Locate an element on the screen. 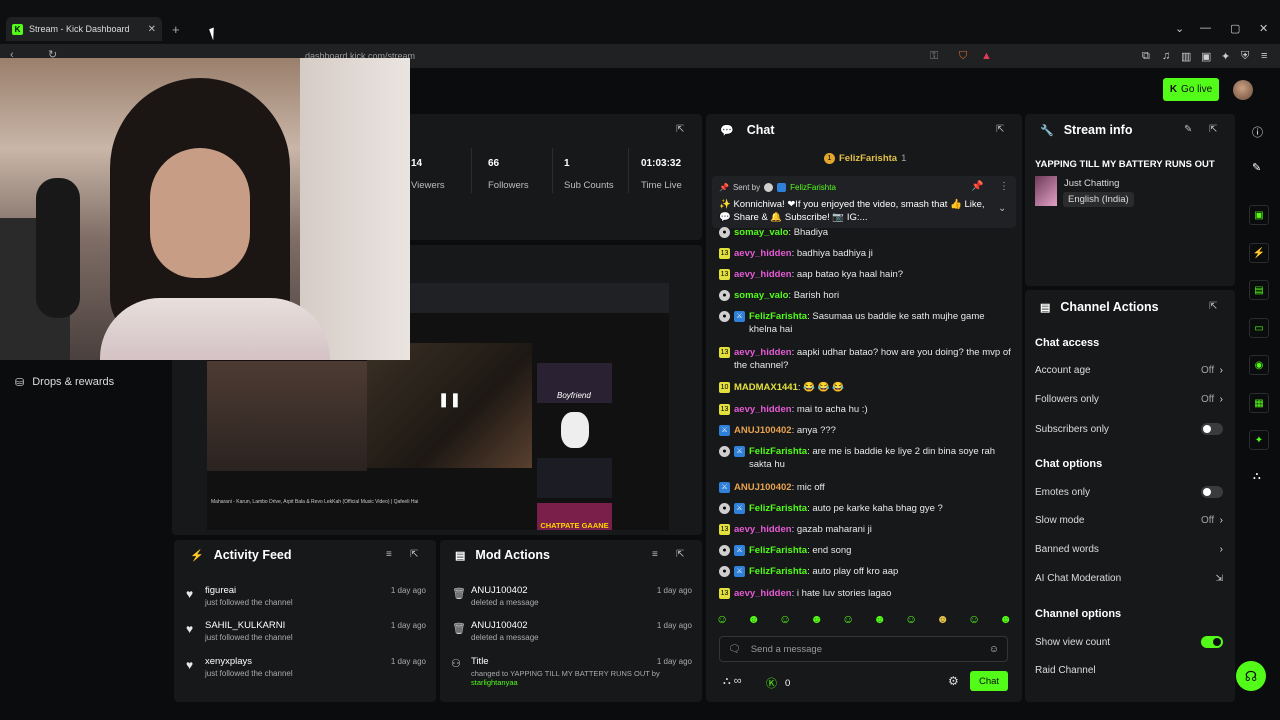  unpin-icon: 📌 is located at coordinates (977, 186).